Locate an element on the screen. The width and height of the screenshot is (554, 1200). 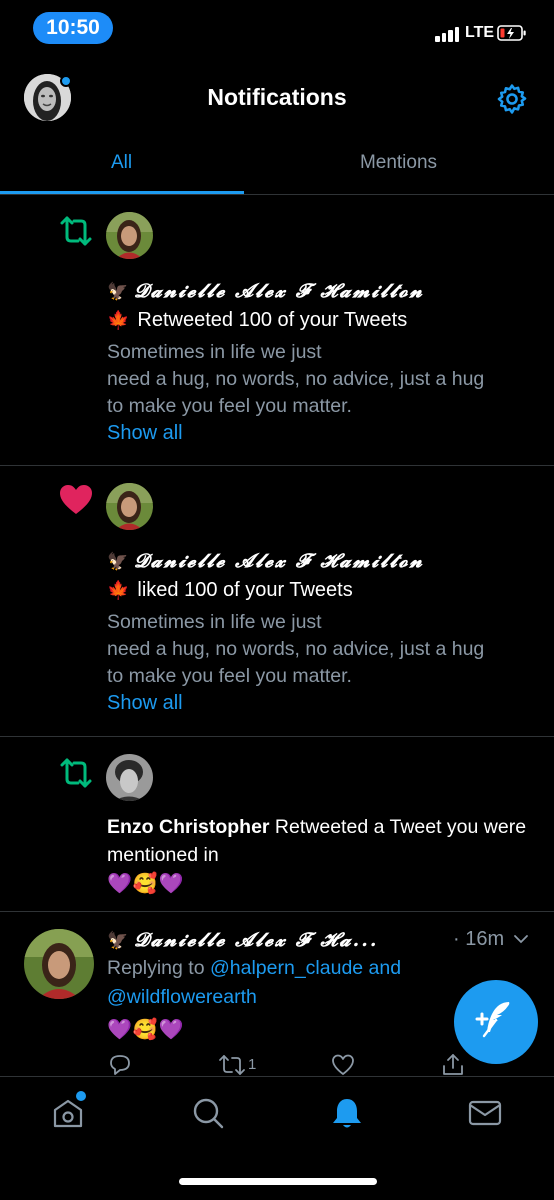
battery-icon is located at coordinates (511, 33).